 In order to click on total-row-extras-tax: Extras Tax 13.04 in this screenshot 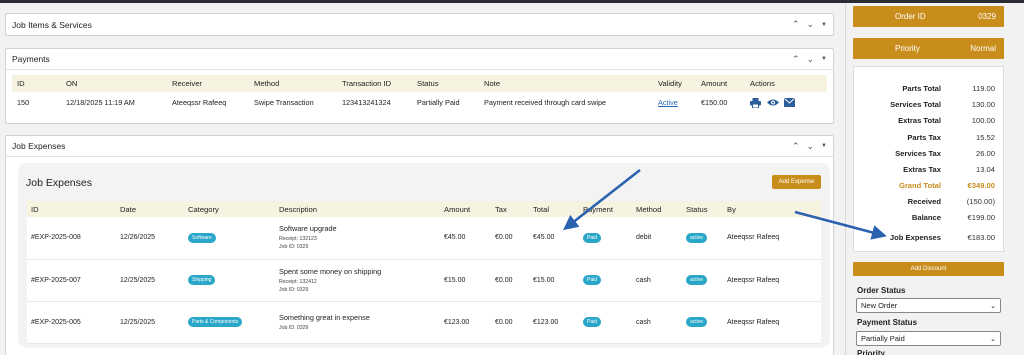, I will do `click(949, 169)`.